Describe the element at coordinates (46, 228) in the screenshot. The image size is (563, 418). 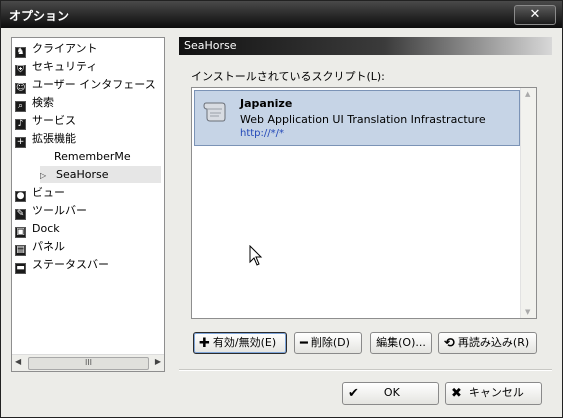
I see `tree-item-label: Dock` at that location.